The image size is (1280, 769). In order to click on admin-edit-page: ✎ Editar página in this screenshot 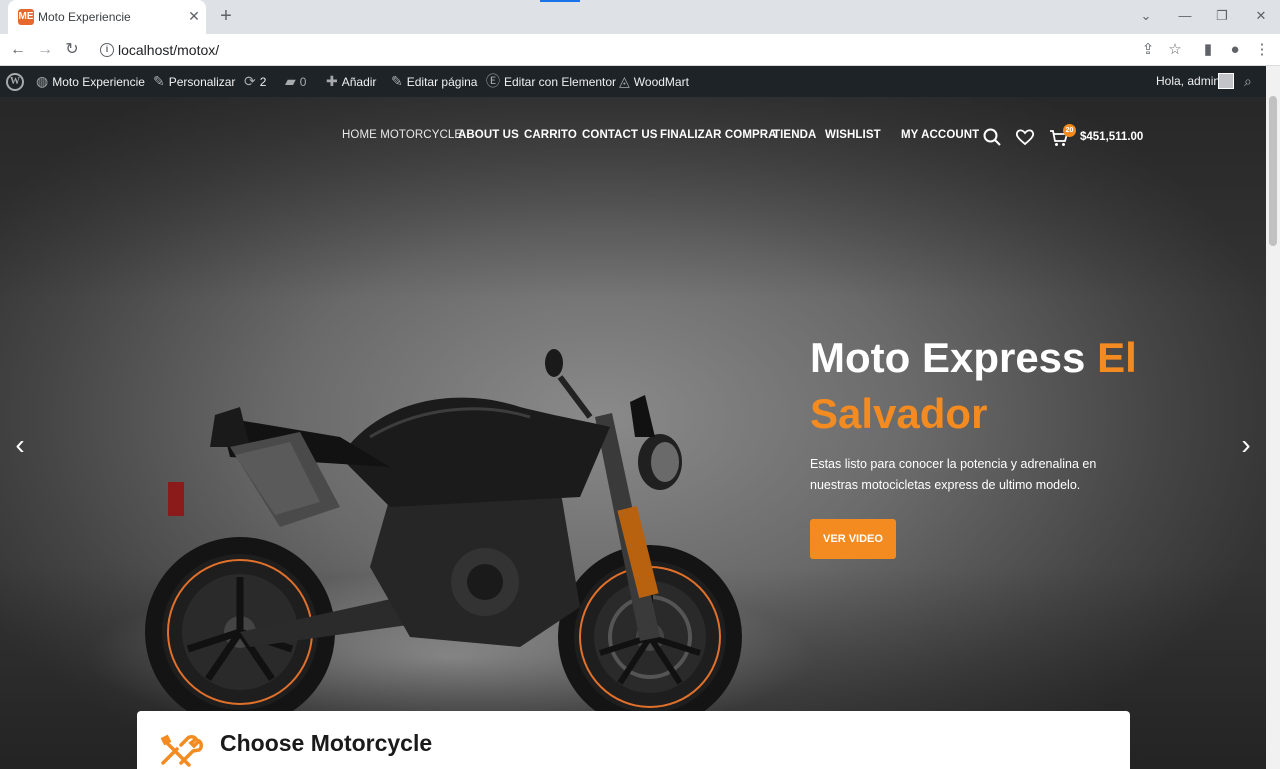, I will do `click(434, 81)`.